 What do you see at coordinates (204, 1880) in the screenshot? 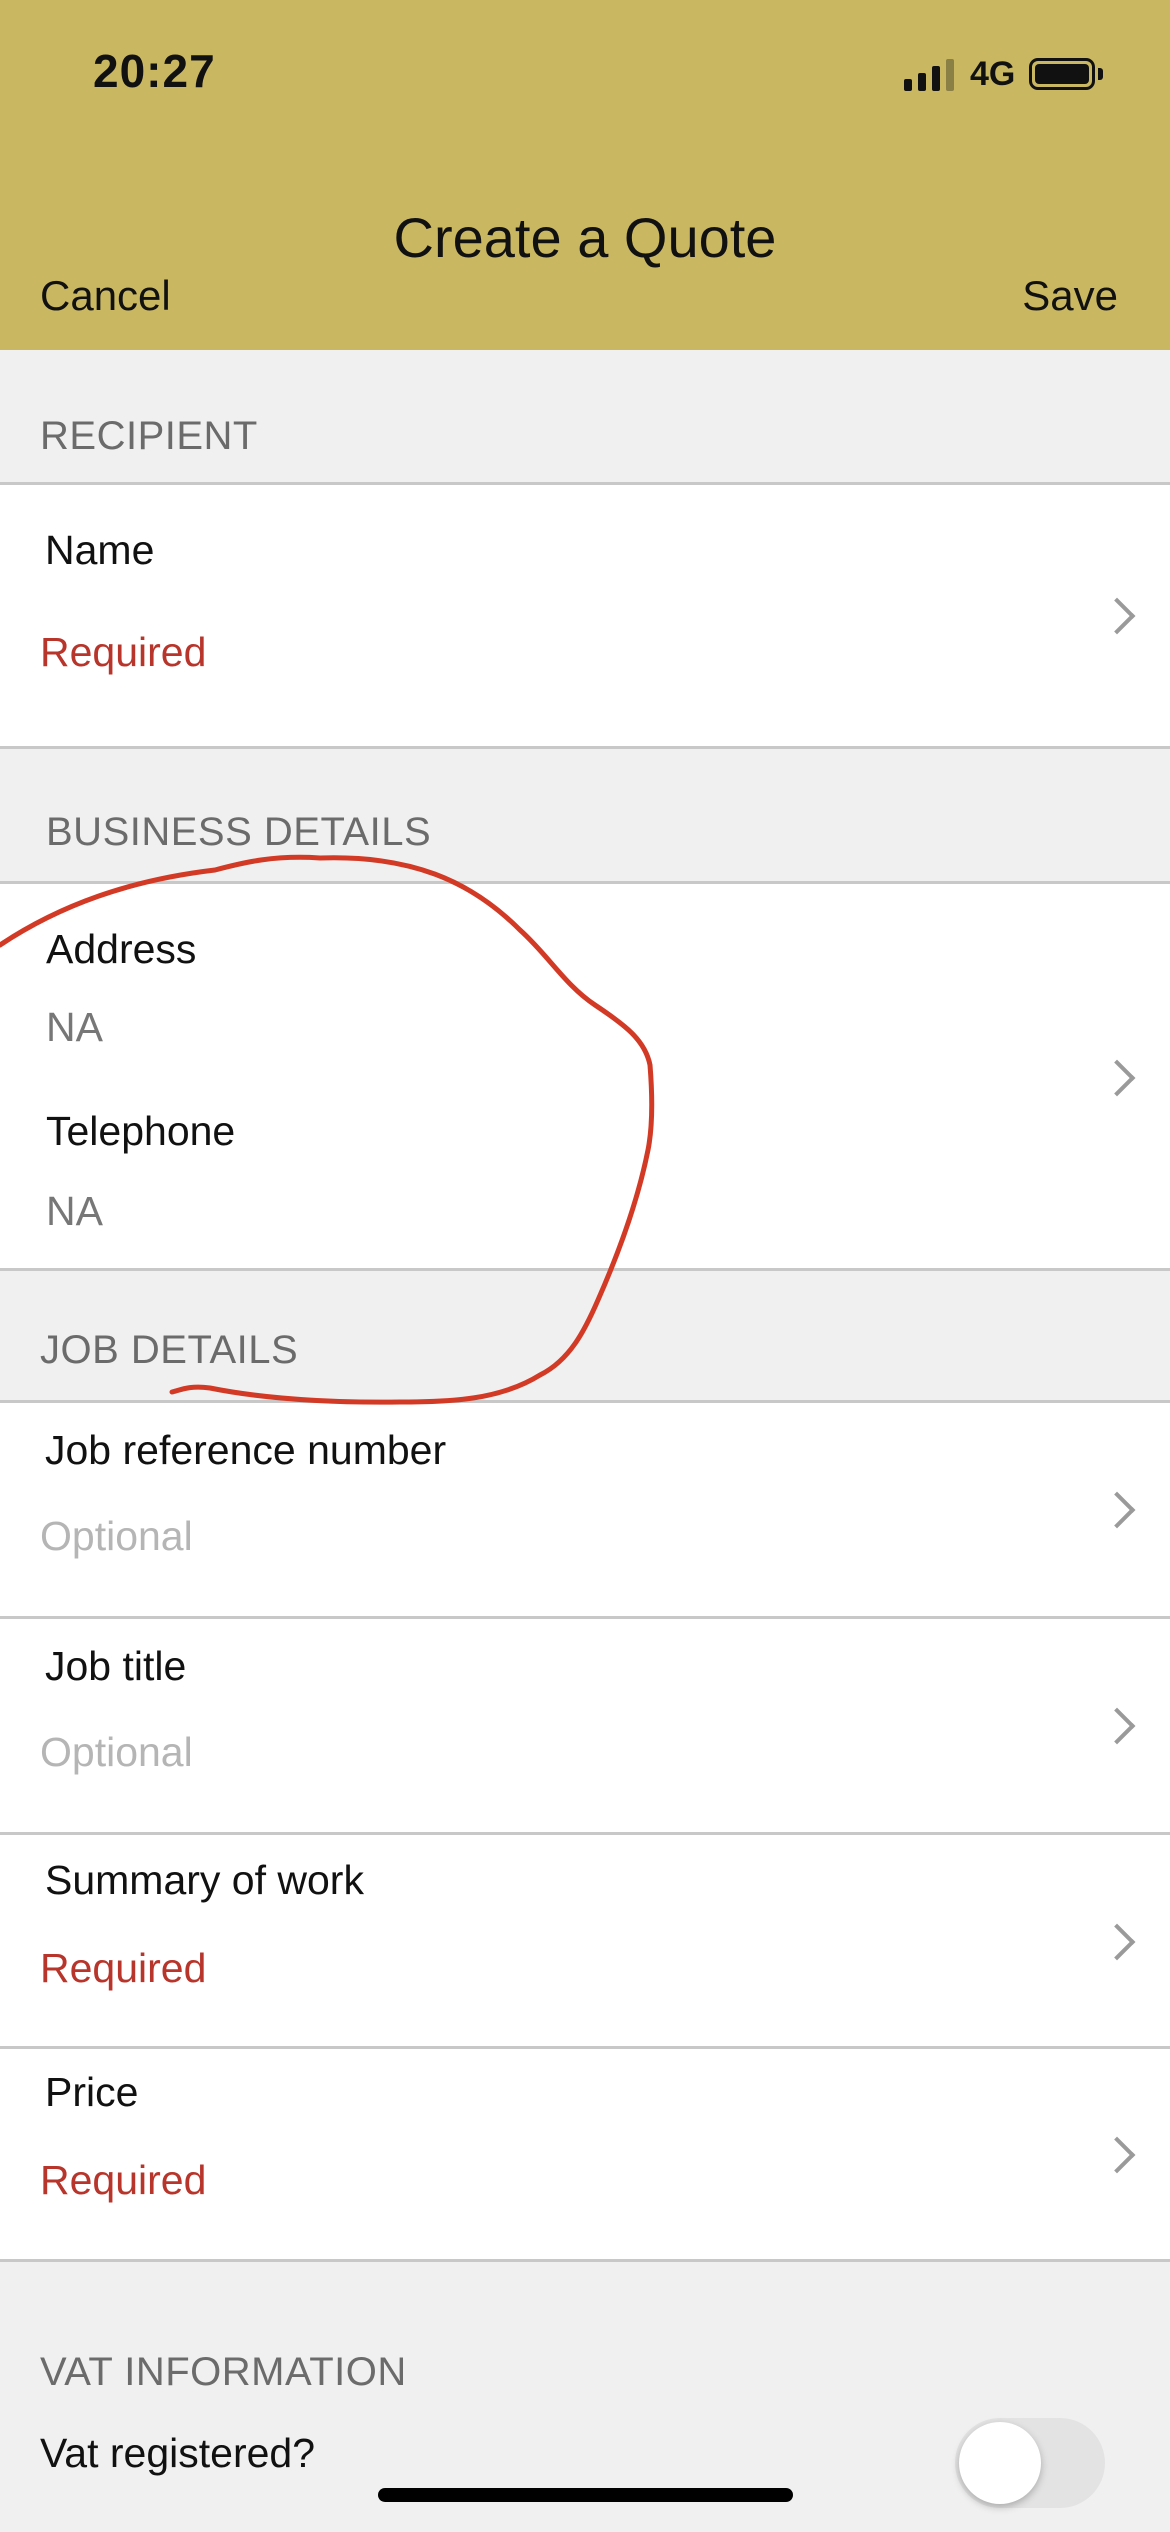
I see `summary-of-work-label: Summary of work` at bounding box center [204, 1880].